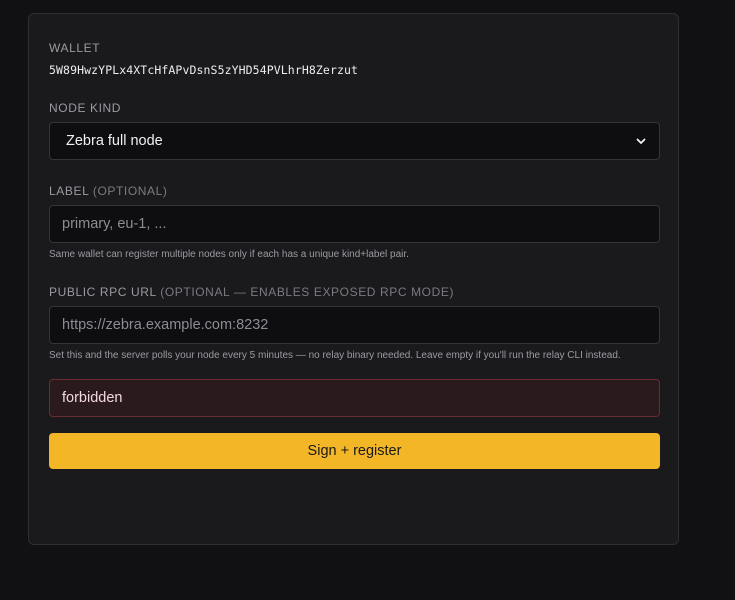  Describe the element at coordinates (85, 108) in the screenshot. I see `node-kind-label: NODE KIND` at that location.